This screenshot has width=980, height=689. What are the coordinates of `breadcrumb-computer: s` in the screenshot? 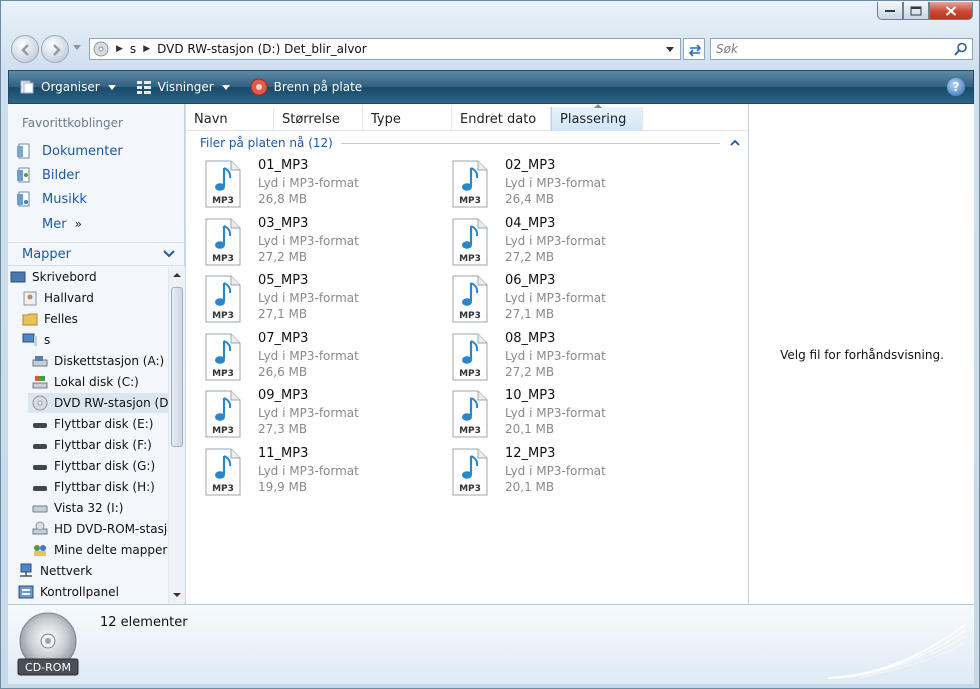 It's located at (133, 49).